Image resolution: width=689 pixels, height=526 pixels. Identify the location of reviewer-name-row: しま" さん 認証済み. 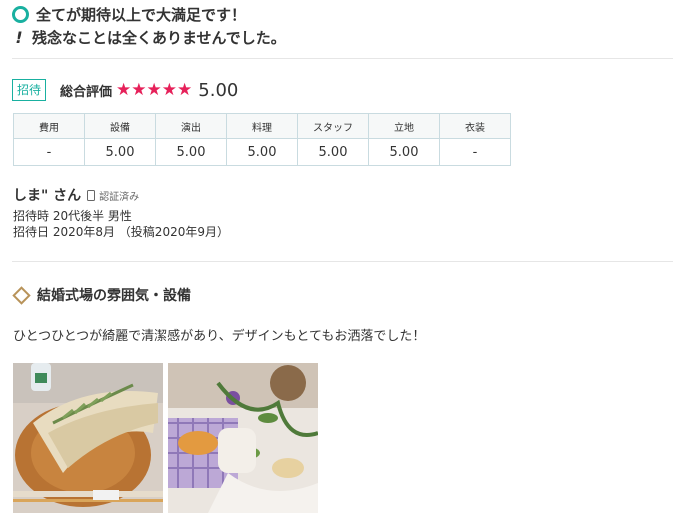
(121, 195).